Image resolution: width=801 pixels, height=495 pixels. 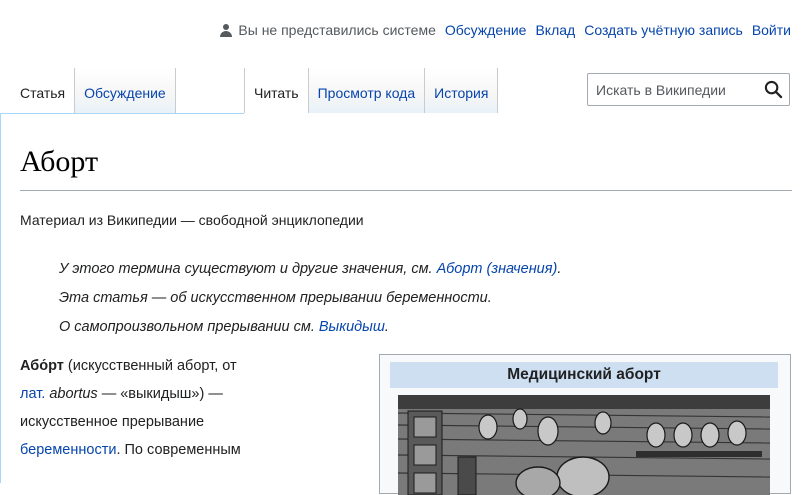 What do you see at coordinates (673, 89) in the screenshot?
I see `search-input` at bounding box center [673, 89].